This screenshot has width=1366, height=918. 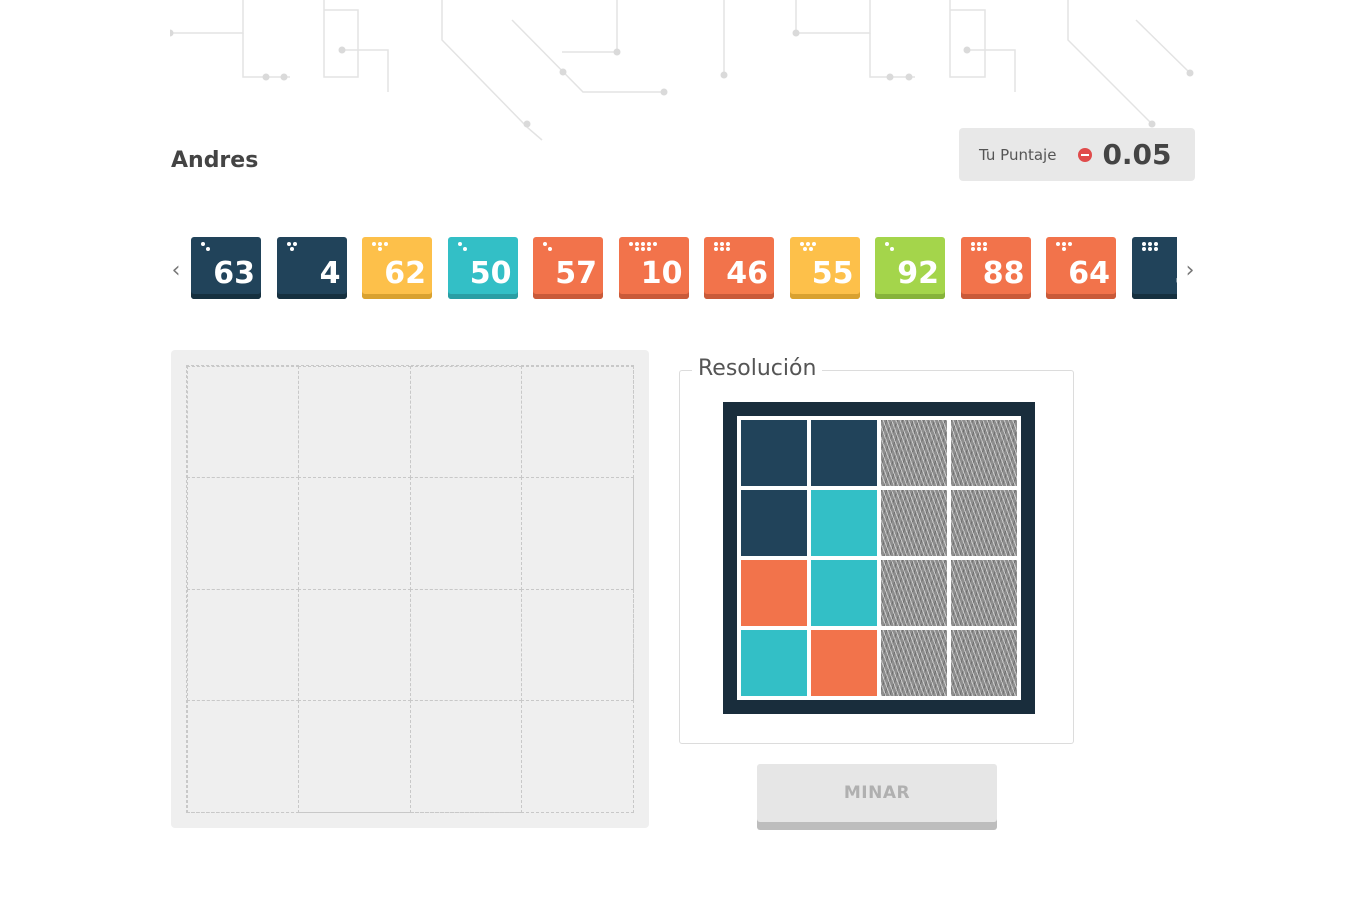 I want to click on number-tile: 46, so click(x=739, y=268).